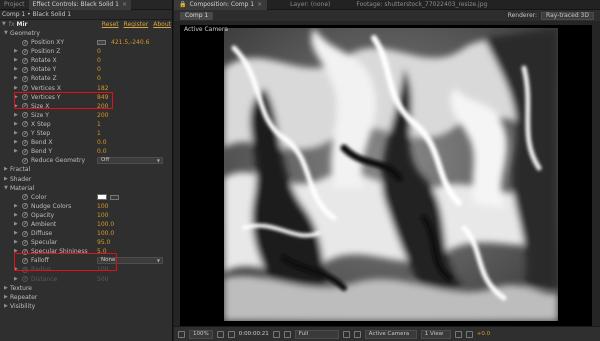 The image size is (600, 341). I want to click on tab-composition: 🔒 Composition: Comp 1 ×, so click(221, 5).